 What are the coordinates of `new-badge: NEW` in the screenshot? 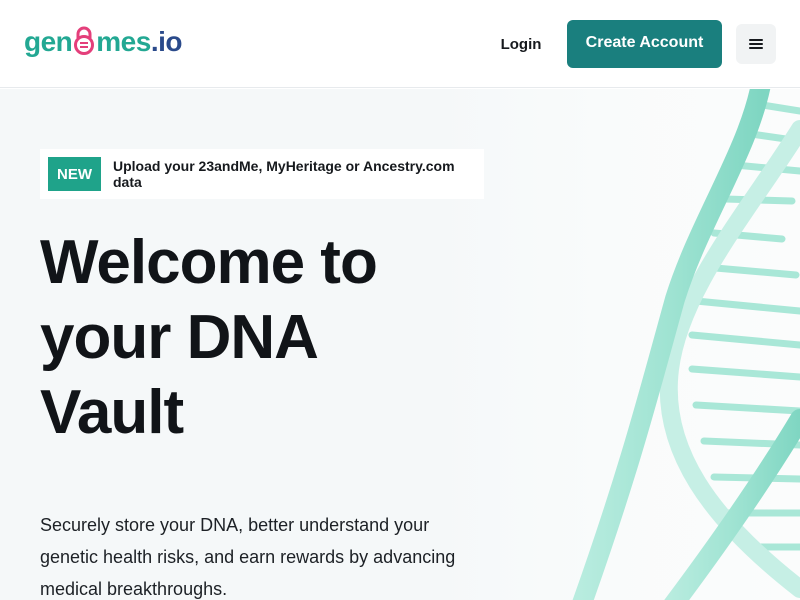 It's located at (74, 174).